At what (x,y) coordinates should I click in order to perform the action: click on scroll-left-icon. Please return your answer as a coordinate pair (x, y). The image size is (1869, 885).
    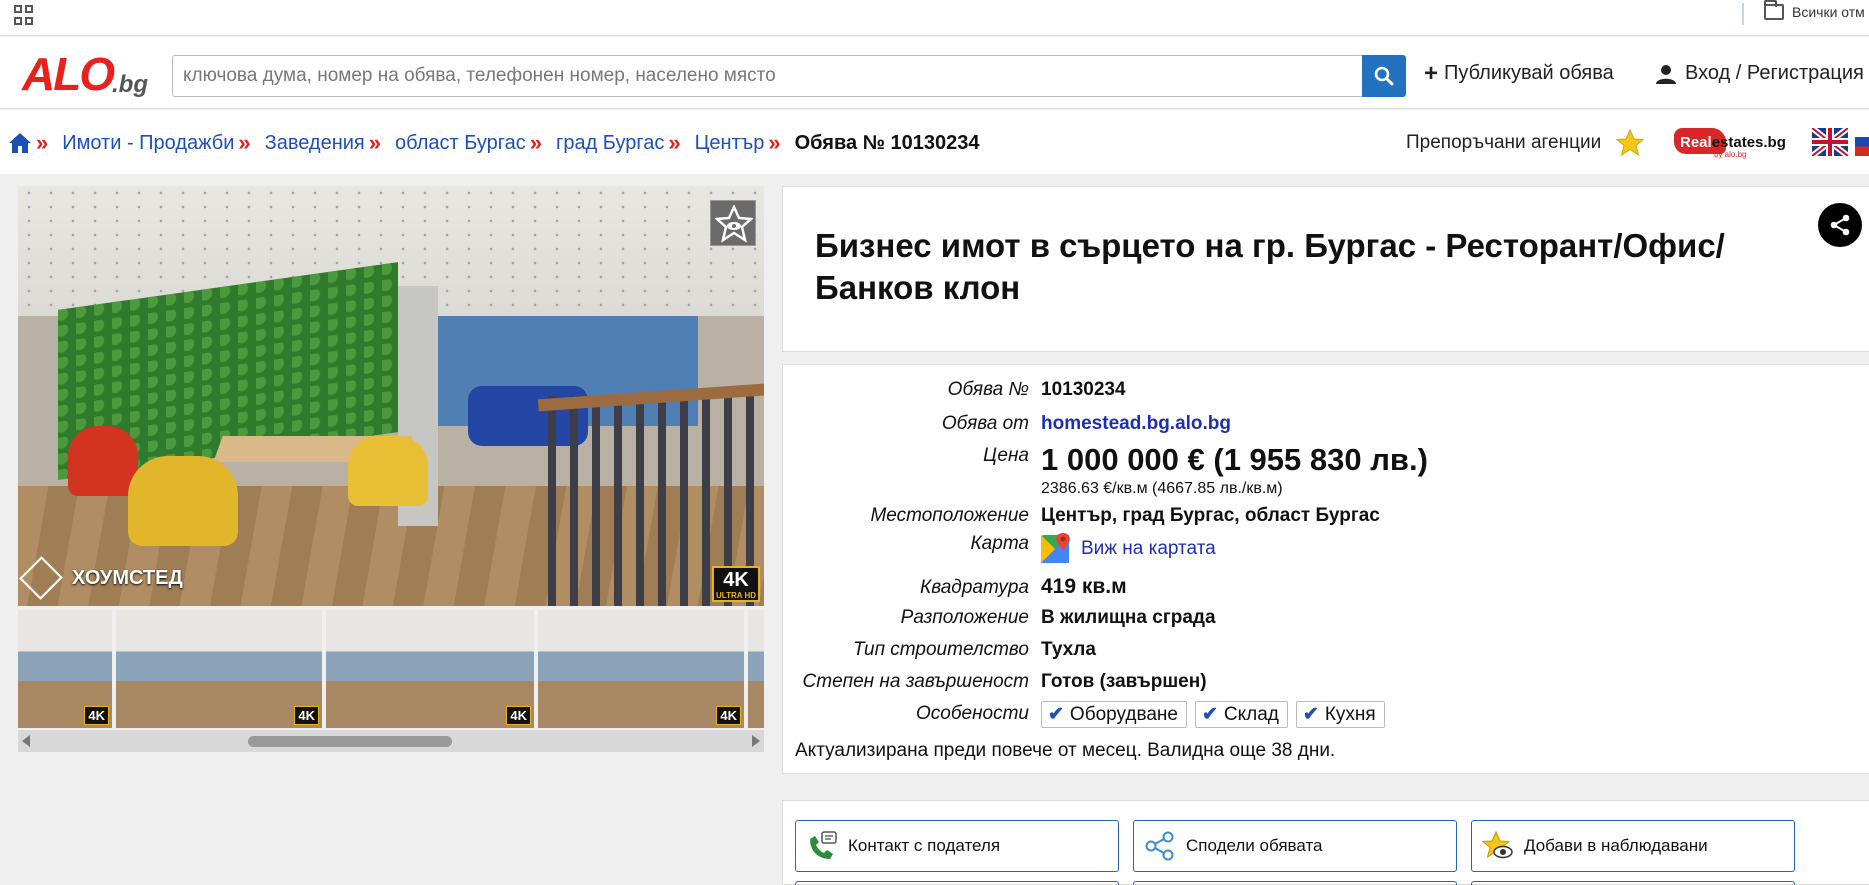
    Looking at the image, I should click on (26, 741).